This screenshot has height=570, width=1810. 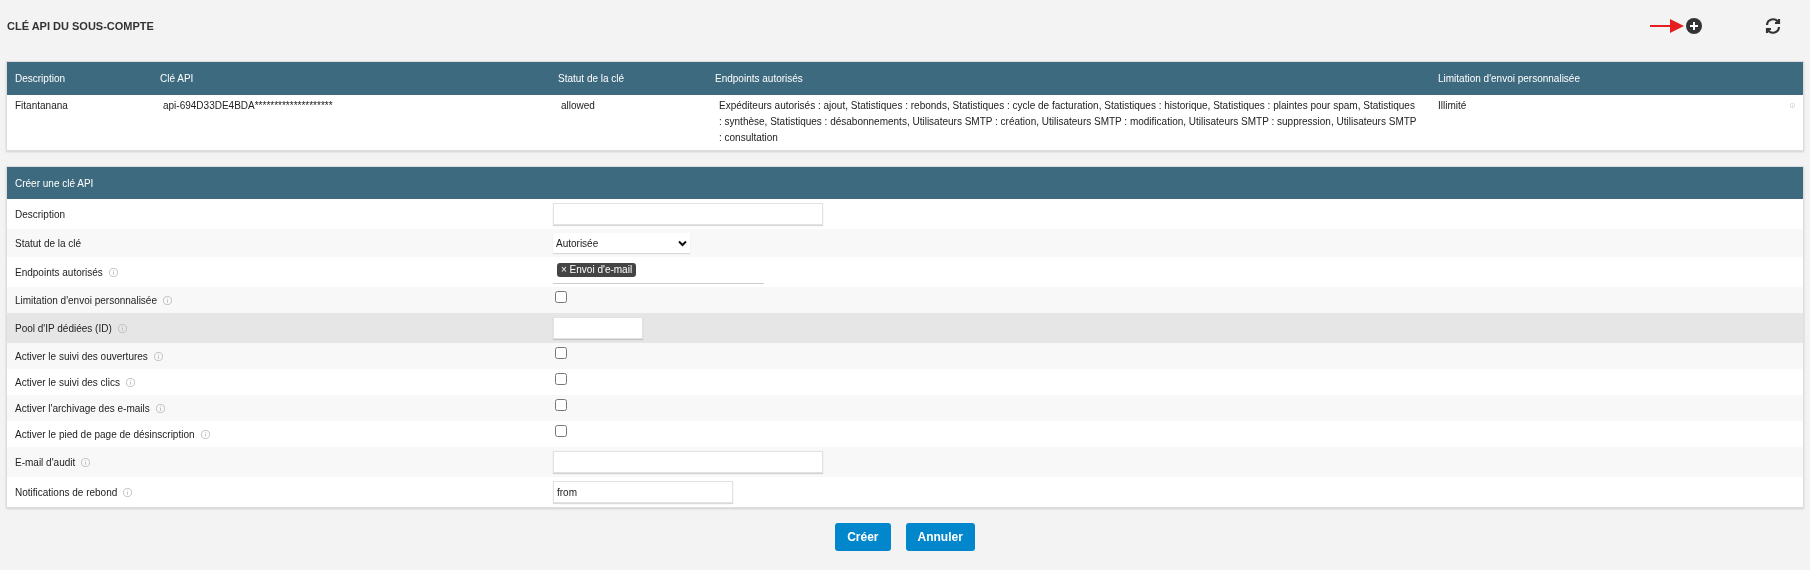 What do you see at coordinates (45, 462) in the screenshot?
I see `field-label: E-mail d'audit` at bounding box center [45, 462].